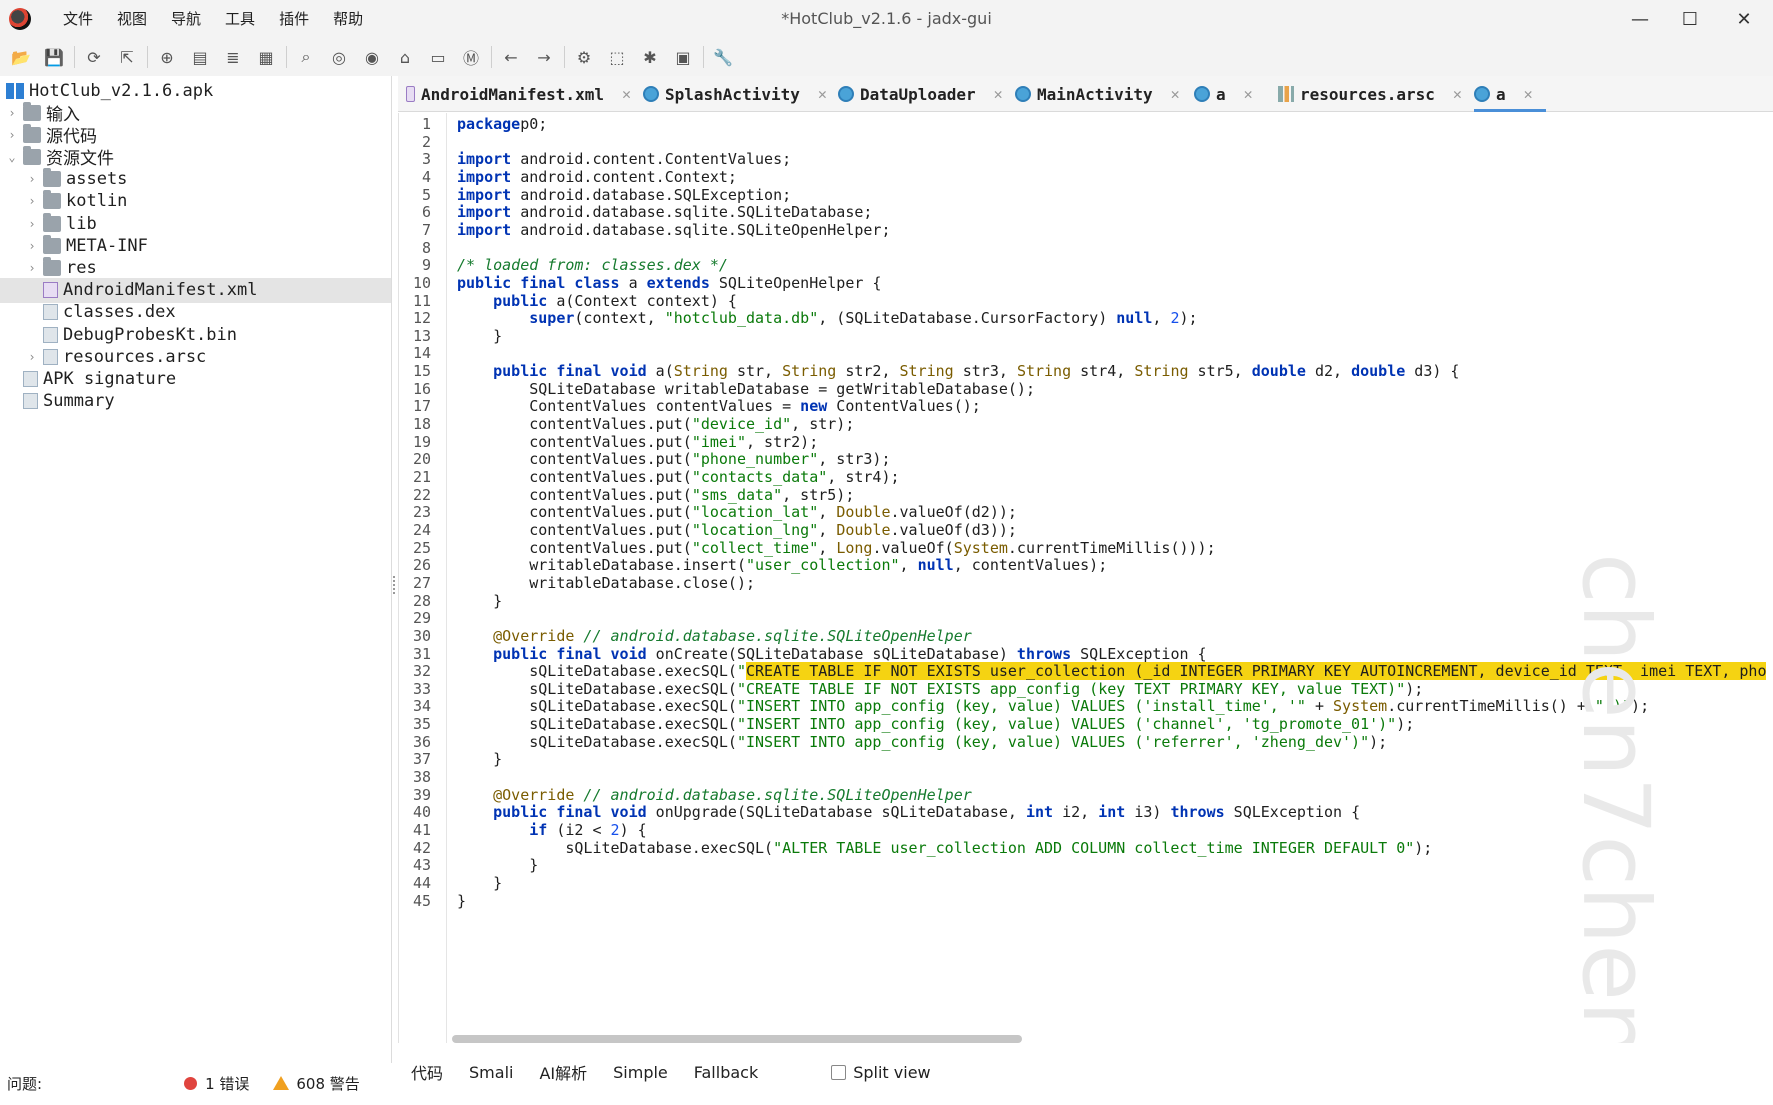 The width and height of the screenshot is (1773, 1105). What do you see at coordinates (1423, 847) in the screenshot?
I see `code-token: );` at bounding box center [1423, 847].